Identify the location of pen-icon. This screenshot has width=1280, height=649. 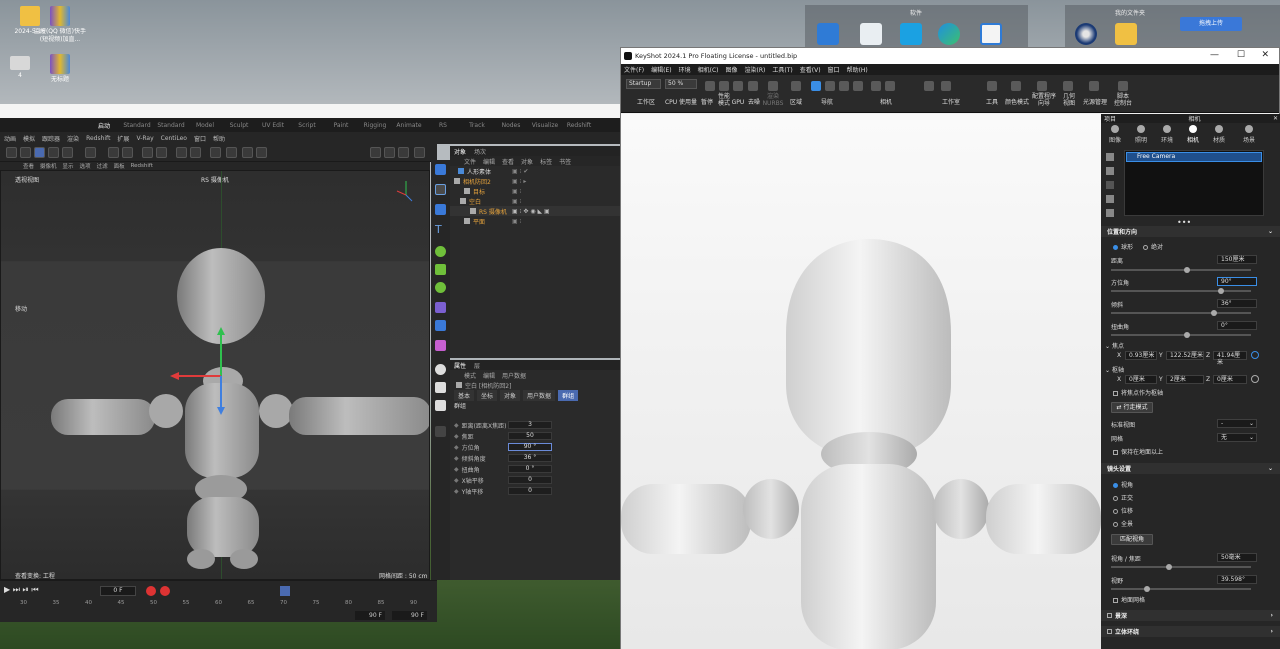
(261, 152).